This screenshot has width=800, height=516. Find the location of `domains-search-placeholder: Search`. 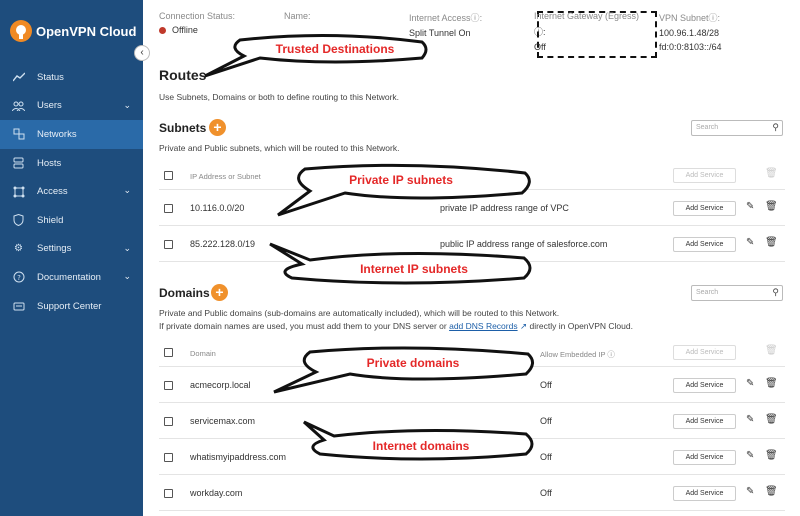

domains-search-placeholder: Search is located at coordinates (707, 292).